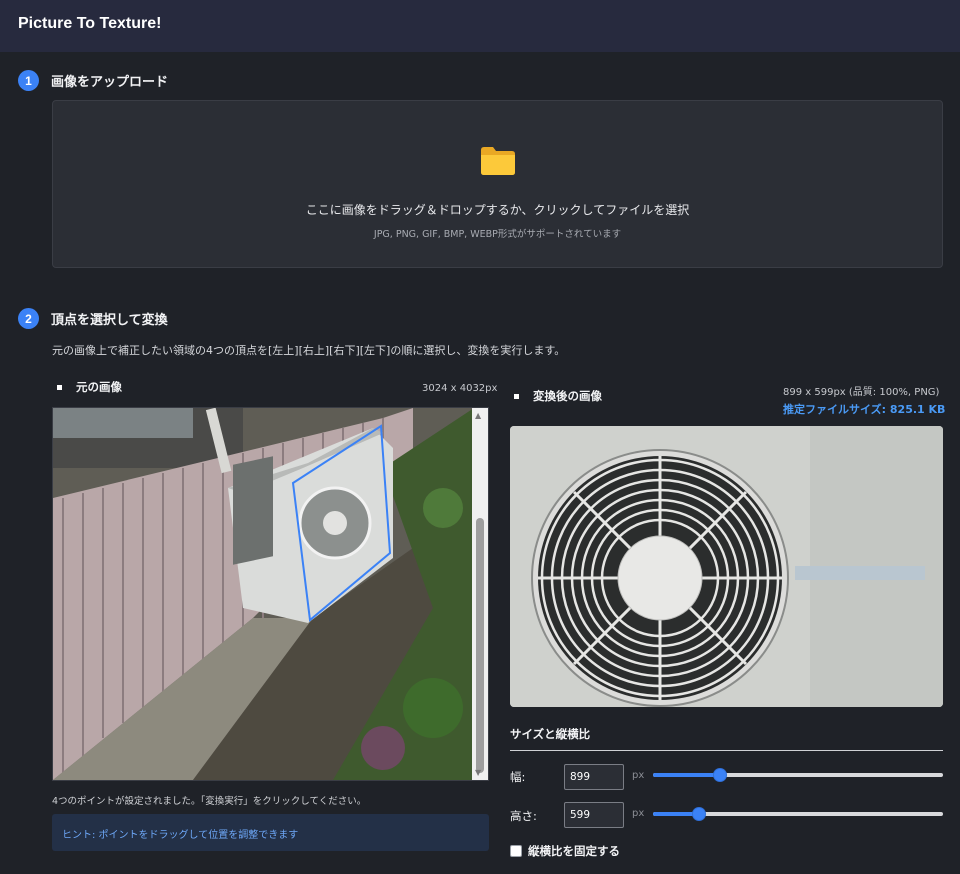  Describe the element at coordinates (209, 801) in the screenshot. I see `points-status-text: 4つのポイントが設定されました。「変換実行」をクリックしてください。` at that location.